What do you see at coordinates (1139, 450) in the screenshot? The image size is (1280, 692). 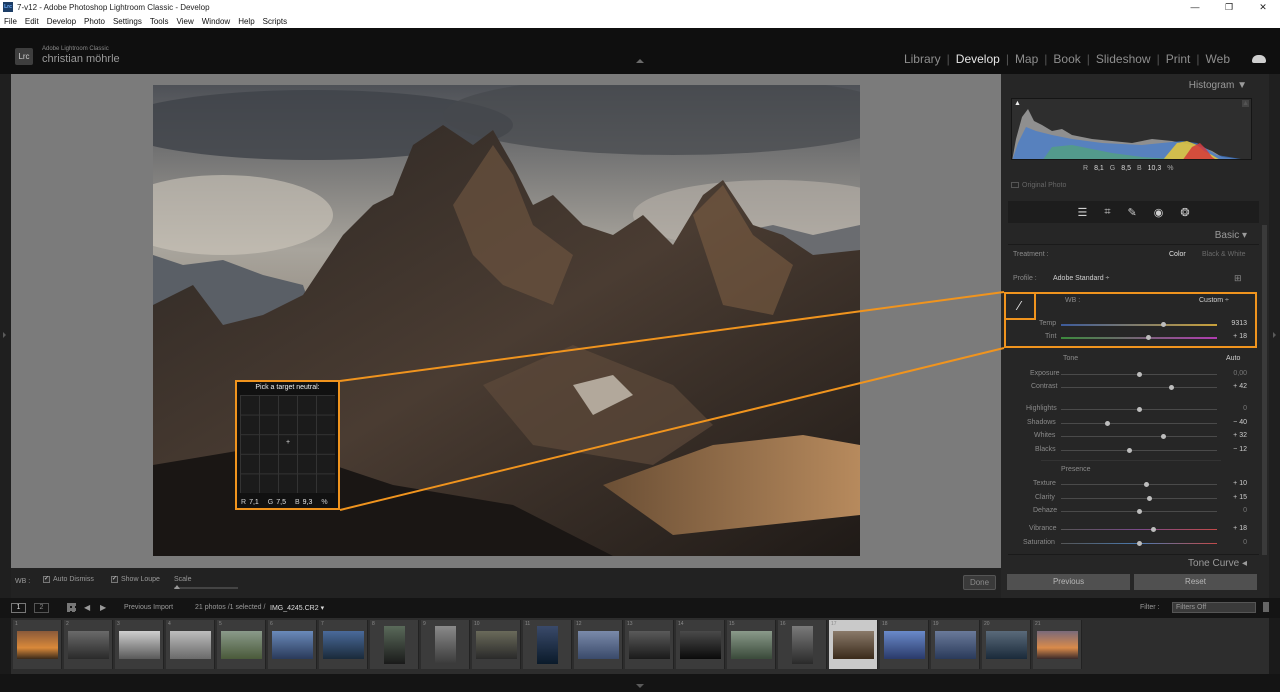 I see `blacks-slider` at bounding box center [1139, 450].